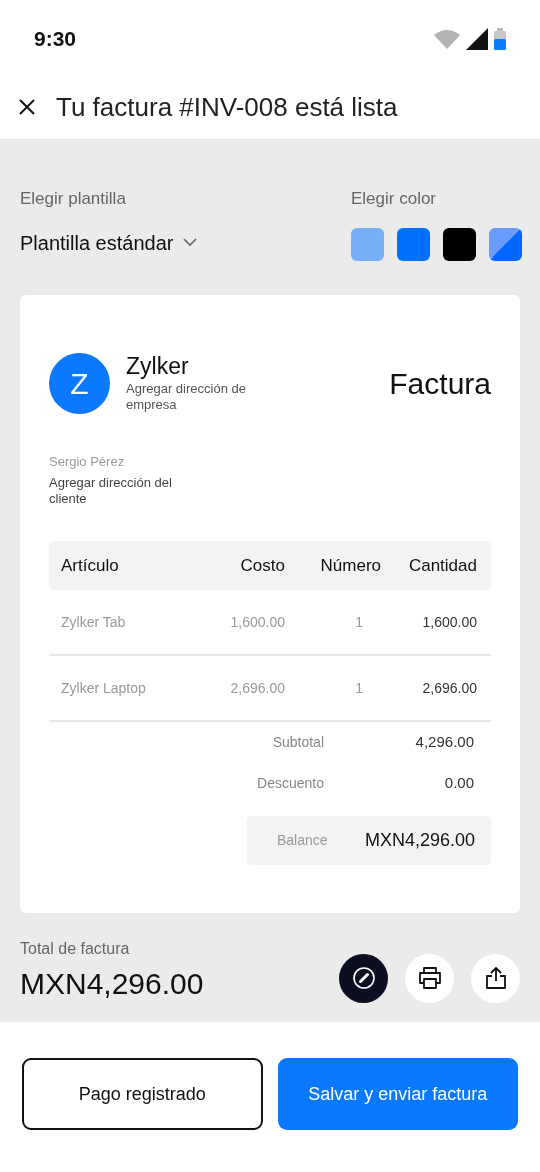 This screenshot has height=1172, width=540. I want to click on battery-icon, so click(500, 38).